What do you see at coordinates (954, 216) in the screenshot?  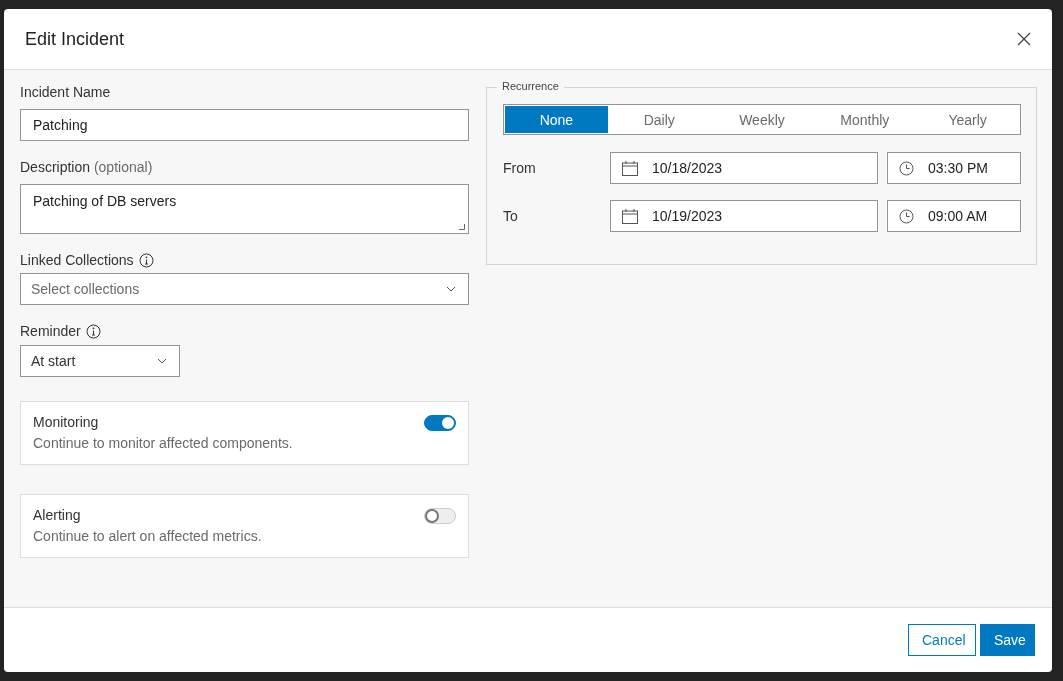 I see `time-field: 09:00 AM` at bounding box center [954, 216].